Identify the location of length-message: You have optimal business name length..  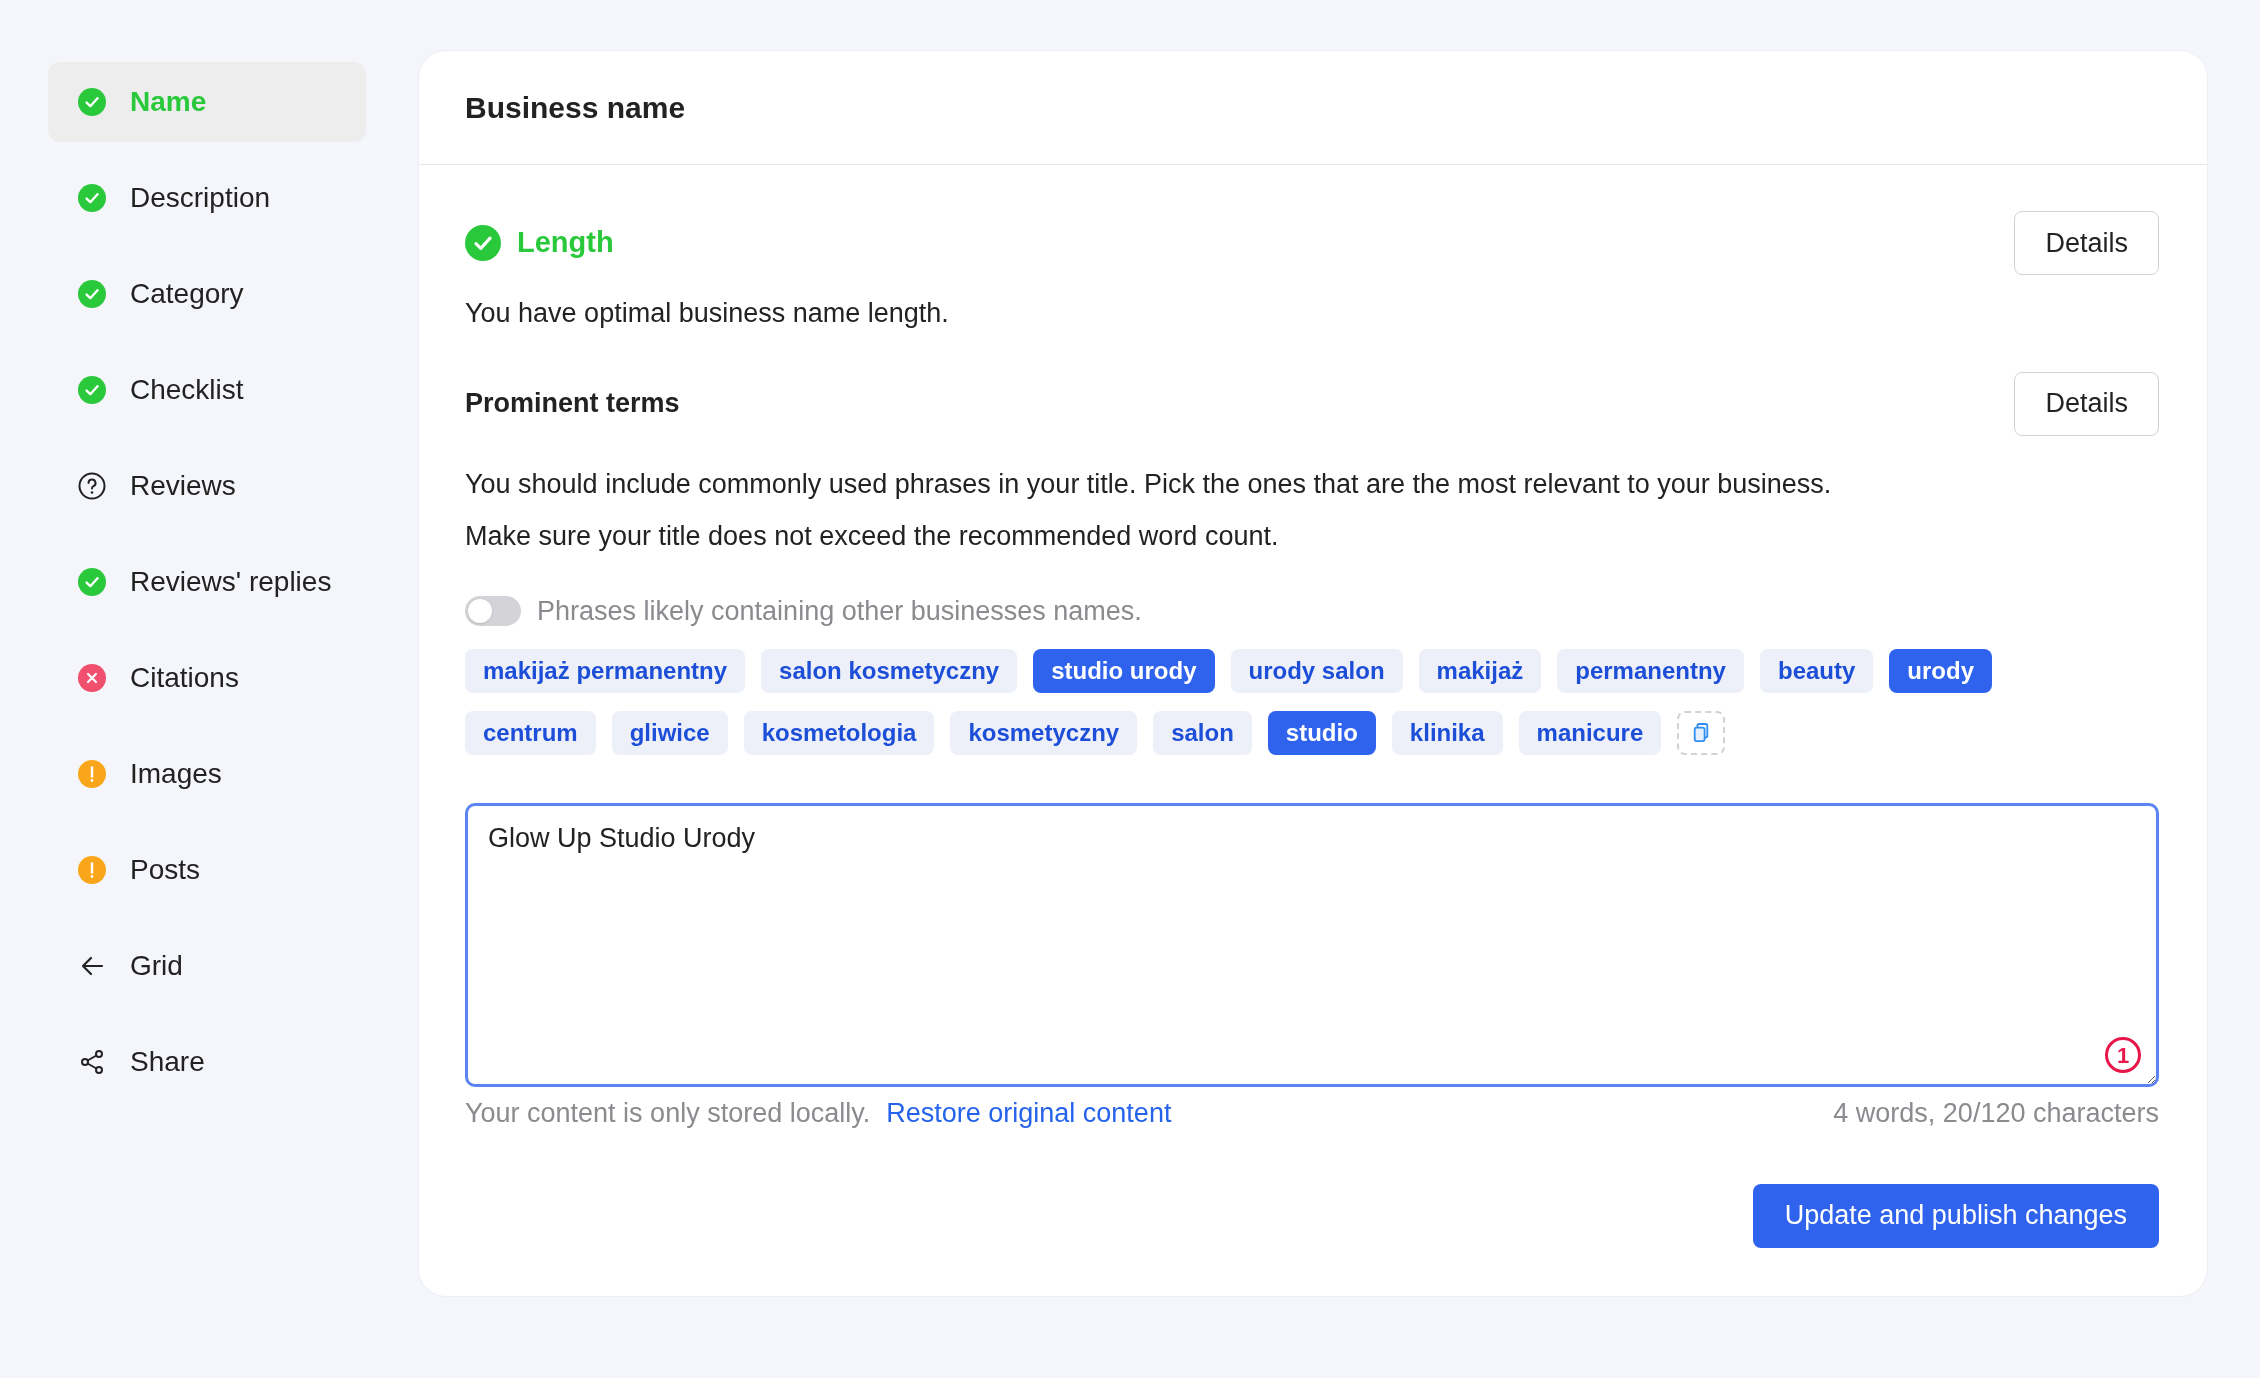
(707, 313).